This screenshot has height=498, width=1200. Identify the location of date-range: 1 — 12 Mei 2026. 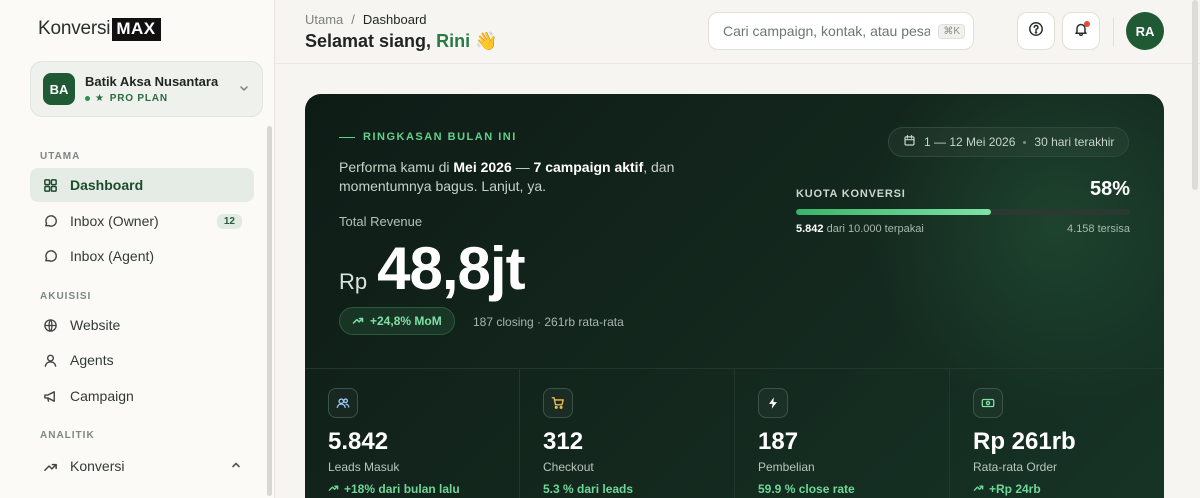
(970, 142).